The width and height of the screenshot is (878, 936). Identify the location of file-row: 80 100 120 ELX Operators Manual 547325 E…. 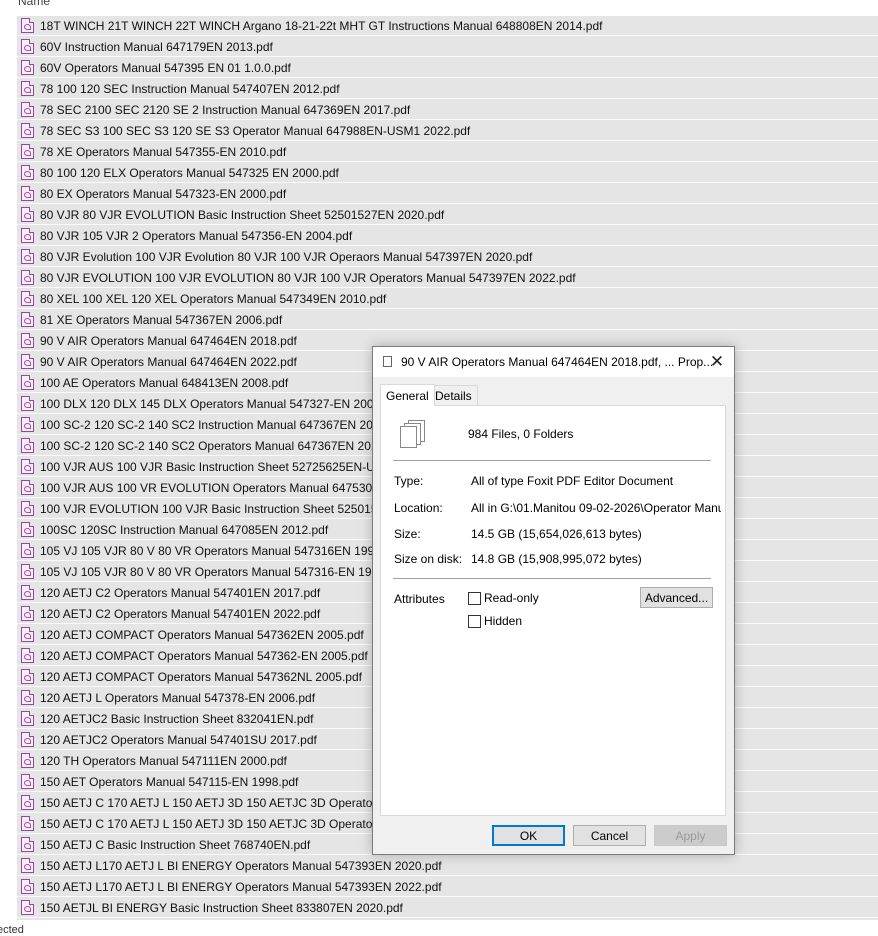
(447, 173).